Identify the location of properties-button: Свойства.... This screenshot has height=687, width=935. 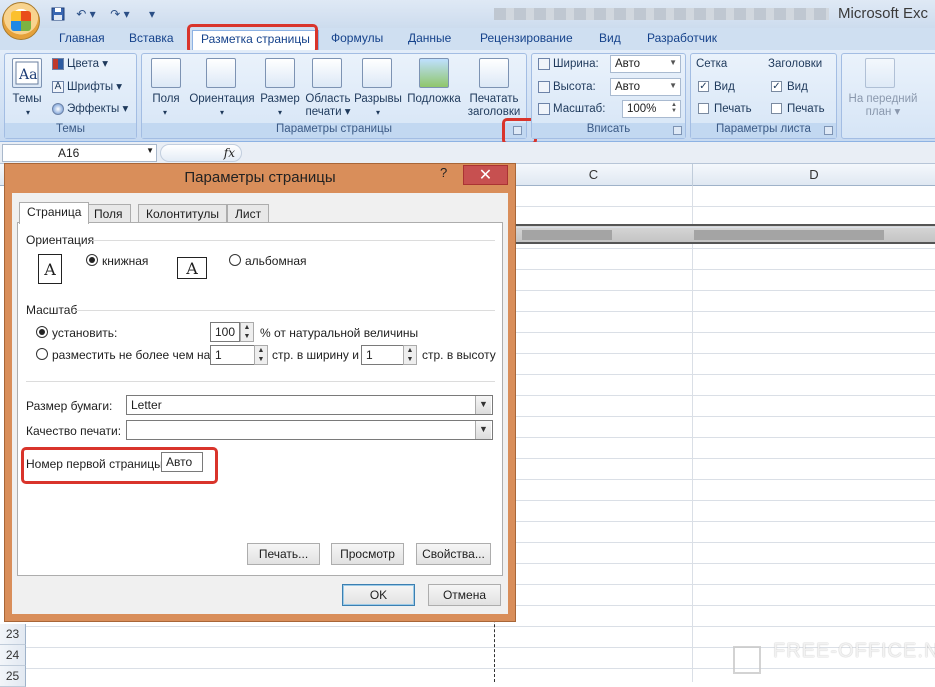
(453, 554).